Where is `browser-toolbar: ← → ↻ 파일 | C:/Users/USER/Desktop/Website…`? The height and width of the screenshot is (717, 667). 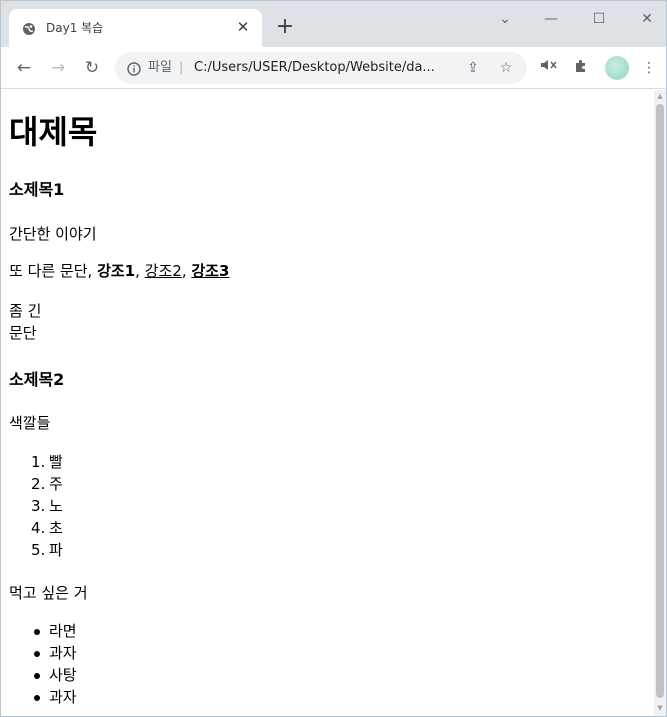
browser-toolbar: ← → ↻ 파일 | C:/Users/USER/Desktop/Website… is located at coordinates (333, 68).